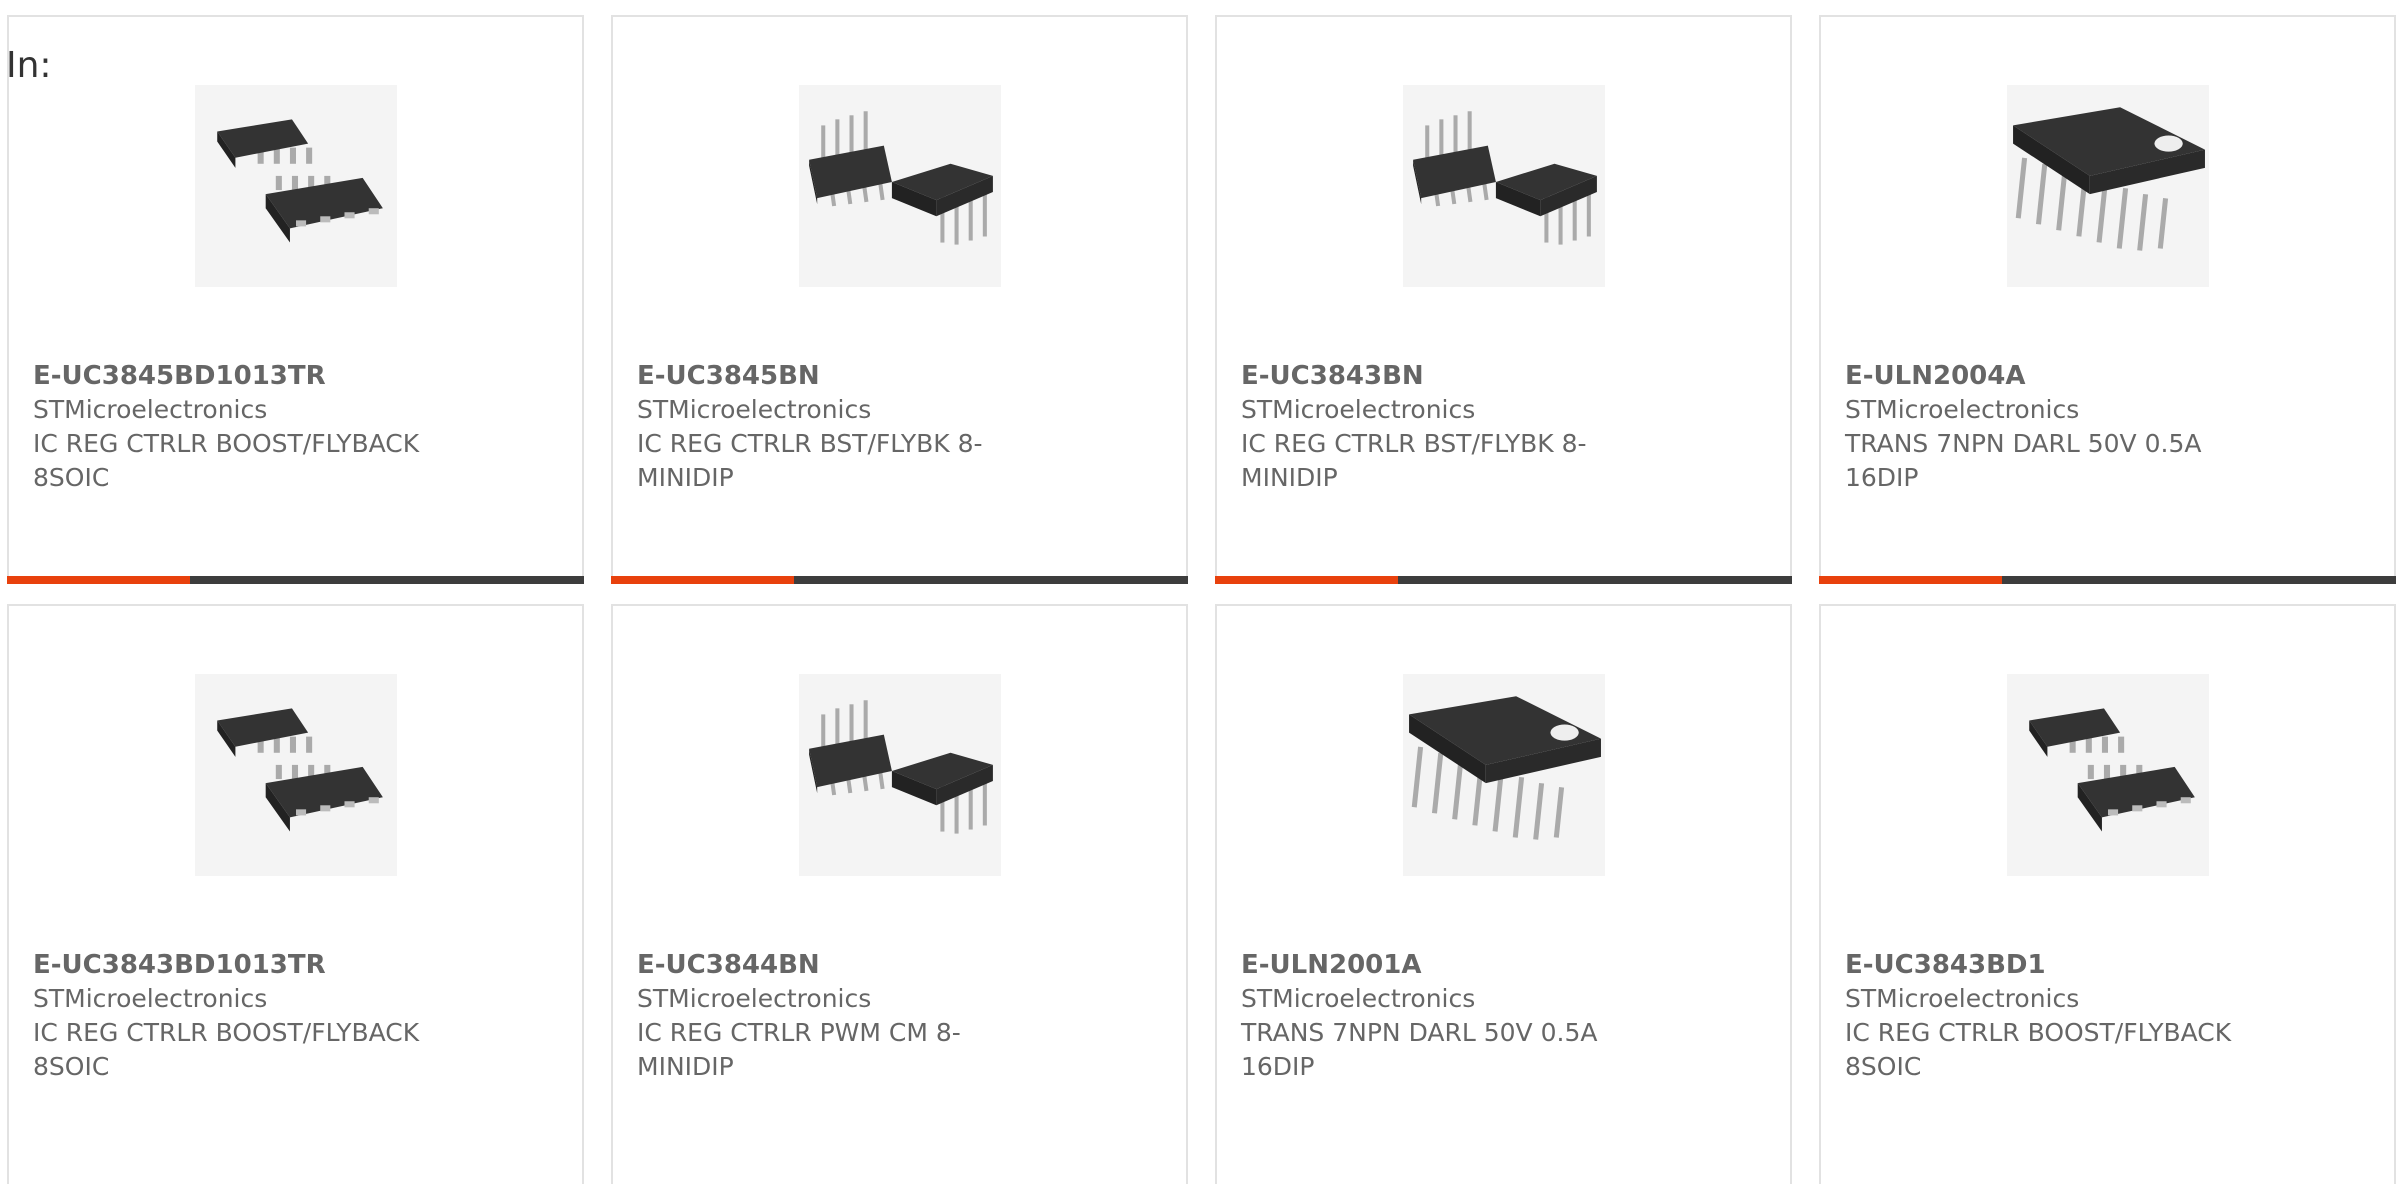  Describe the element at coordinates (1331, 965) in the screenshot. I see `part-number: E-ULN2001A` at that location.